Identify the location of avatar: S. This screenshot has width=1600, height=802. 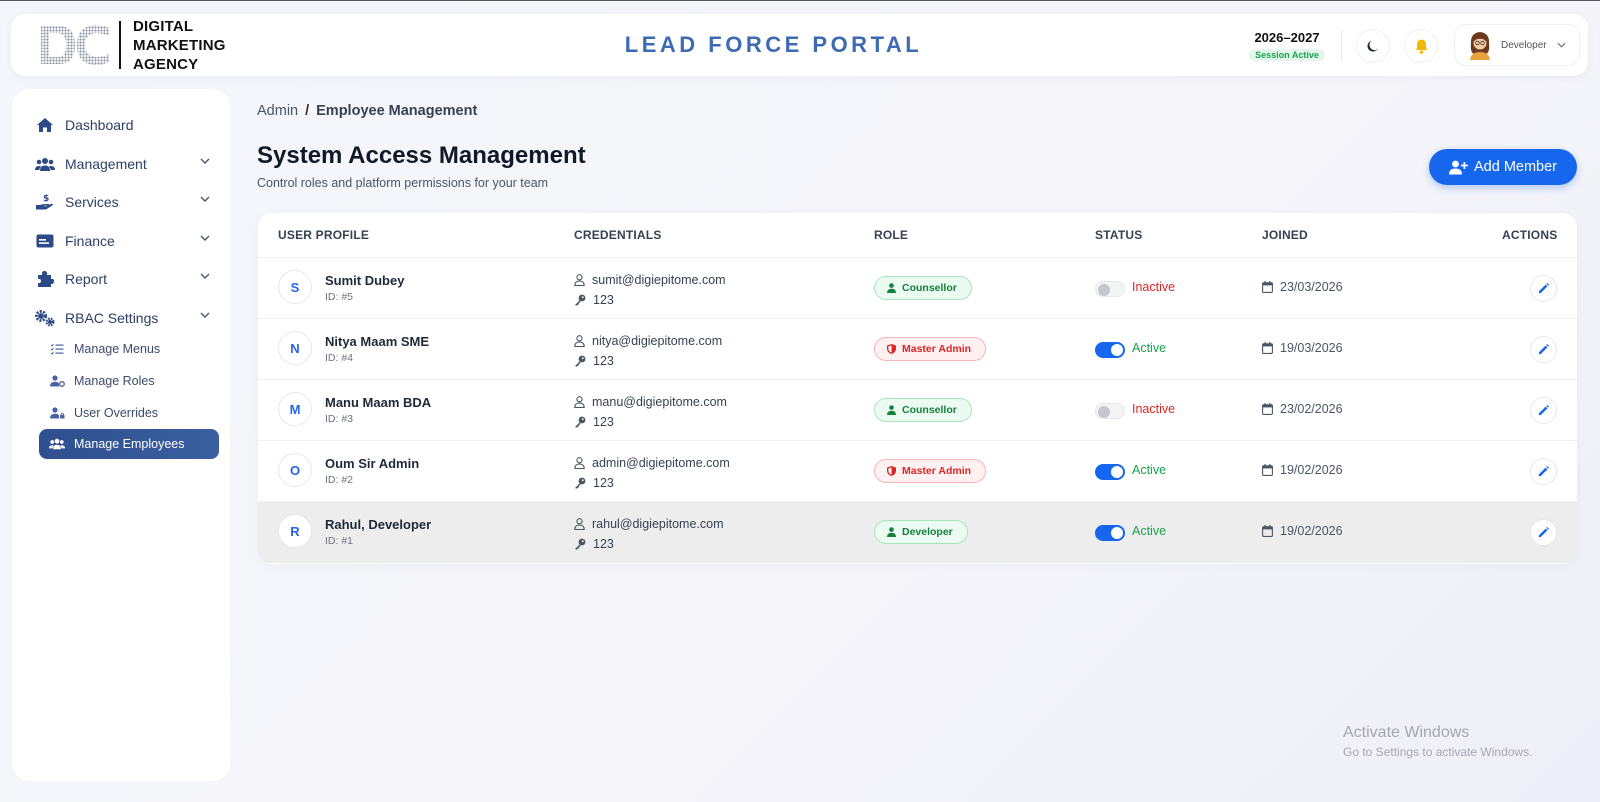
(295, 287).